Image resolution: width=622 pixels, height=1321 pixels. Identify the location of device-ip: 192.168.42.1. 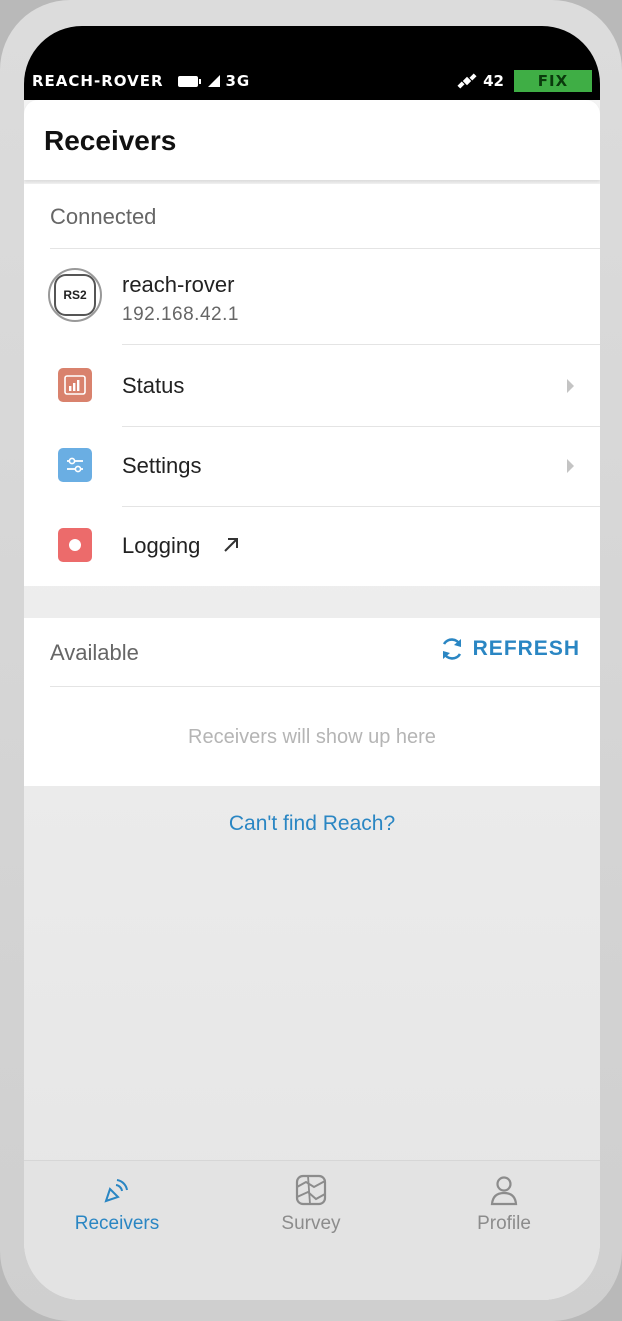
(180, 314).